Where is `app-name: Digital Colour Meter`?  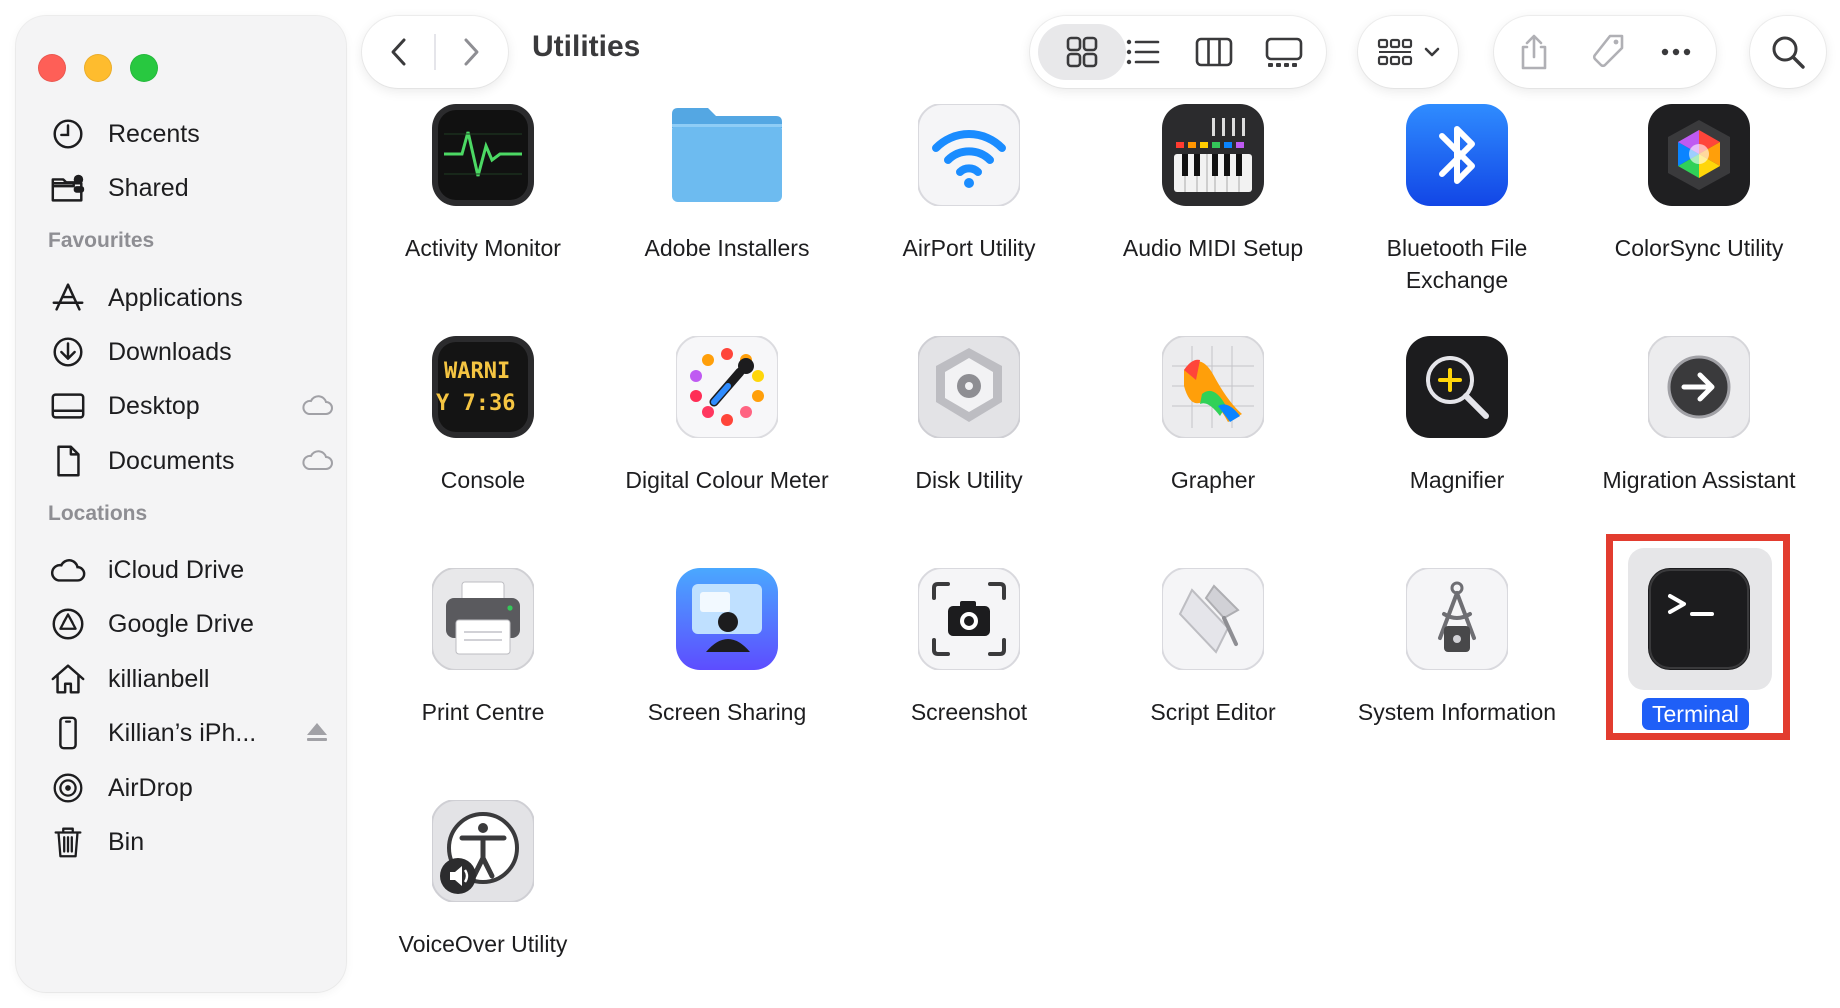 app-name: Digital Colour Meter is located at coordinates (727, 480).